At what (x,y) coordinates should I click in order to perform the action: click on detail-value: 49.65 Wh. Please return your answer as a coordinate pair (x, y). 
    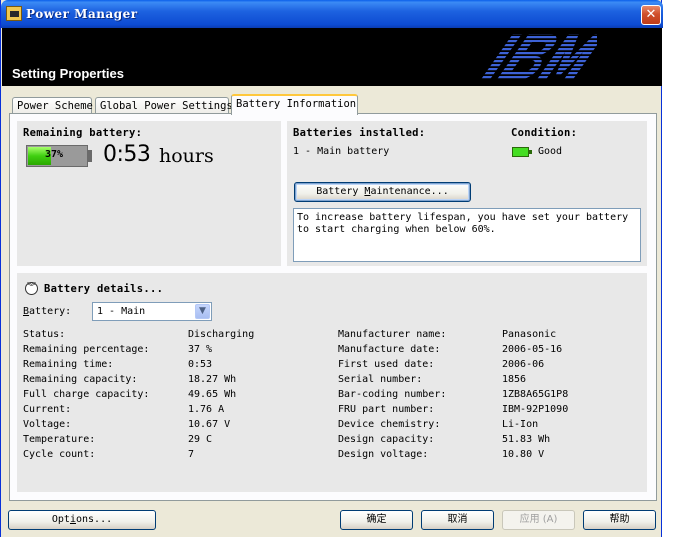
    Looking at the image, I should click on (212, 394).